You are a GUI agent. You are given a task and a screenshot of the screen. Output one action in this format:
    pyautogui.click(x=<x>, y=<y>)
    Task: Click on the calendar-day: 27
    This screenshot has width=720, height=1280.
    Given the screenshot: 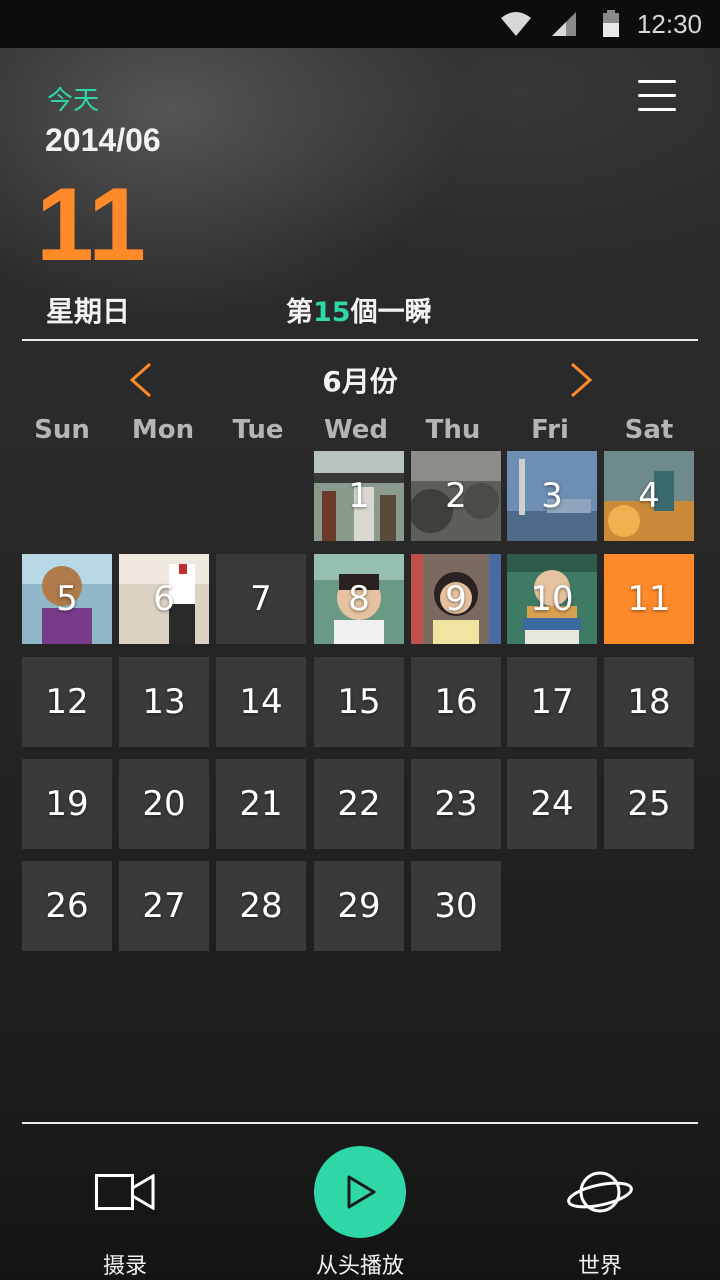 What is the action you would take?
    pyautogui.click(x=164, y=906)
    